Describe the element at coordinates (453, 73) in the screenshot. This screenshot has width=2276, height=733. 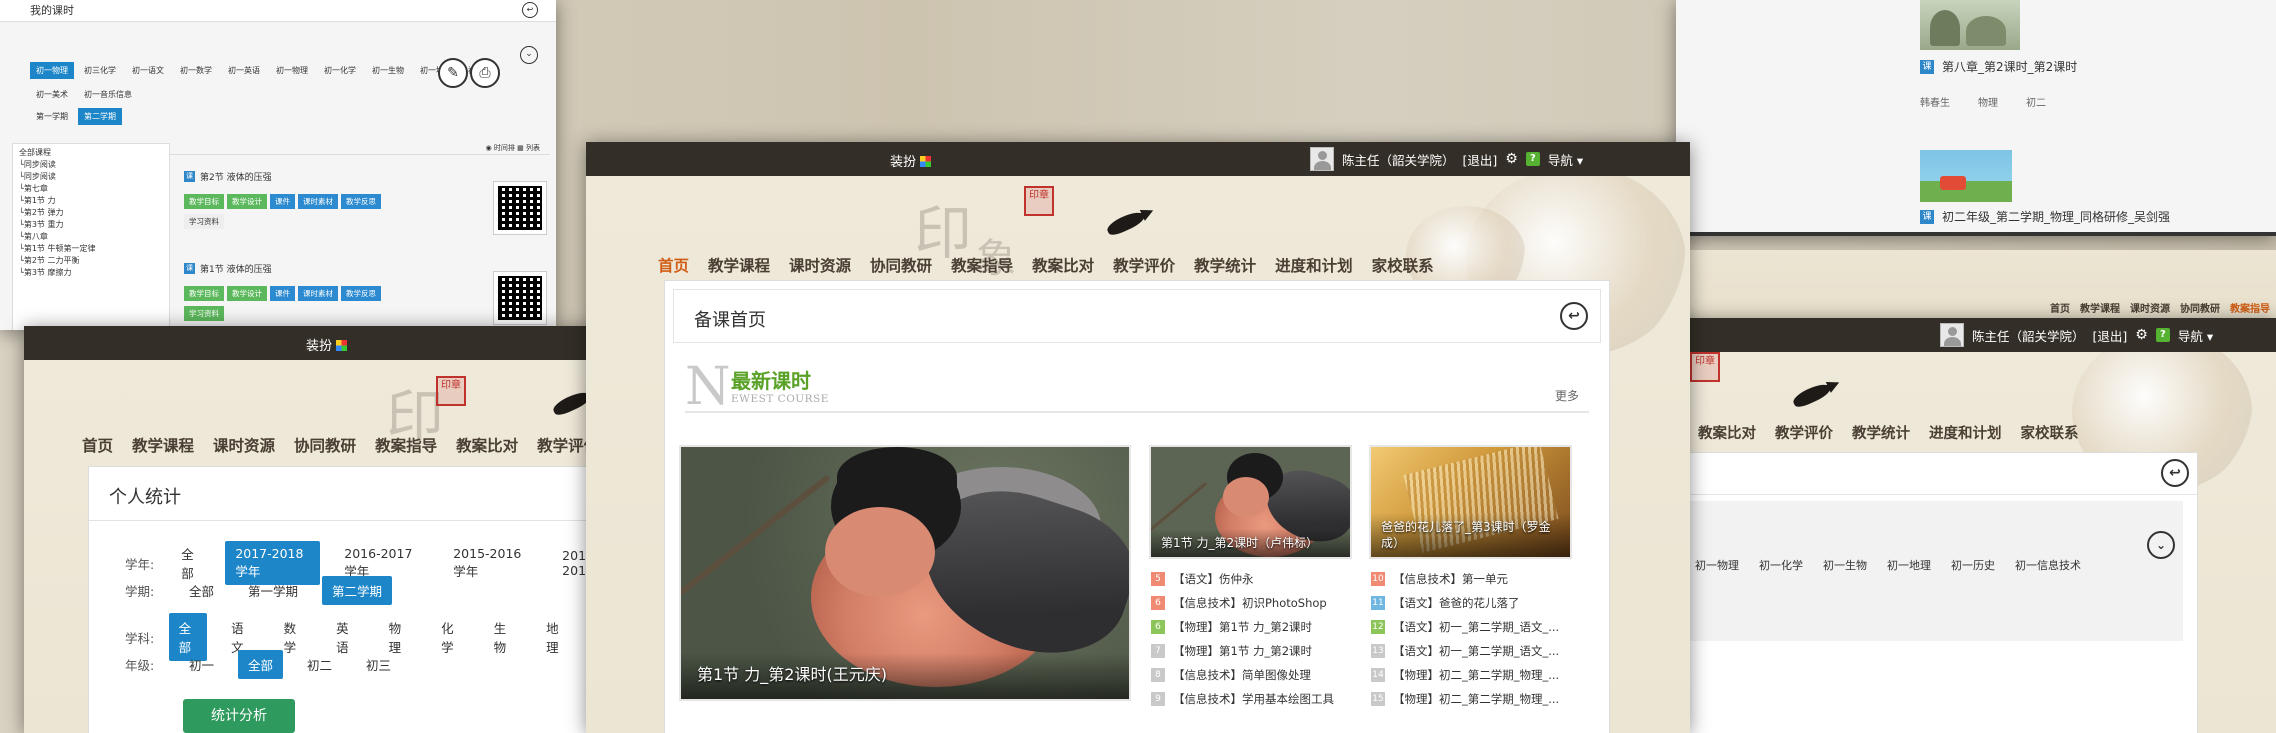
I see `edit-icon: ✎` at that location.